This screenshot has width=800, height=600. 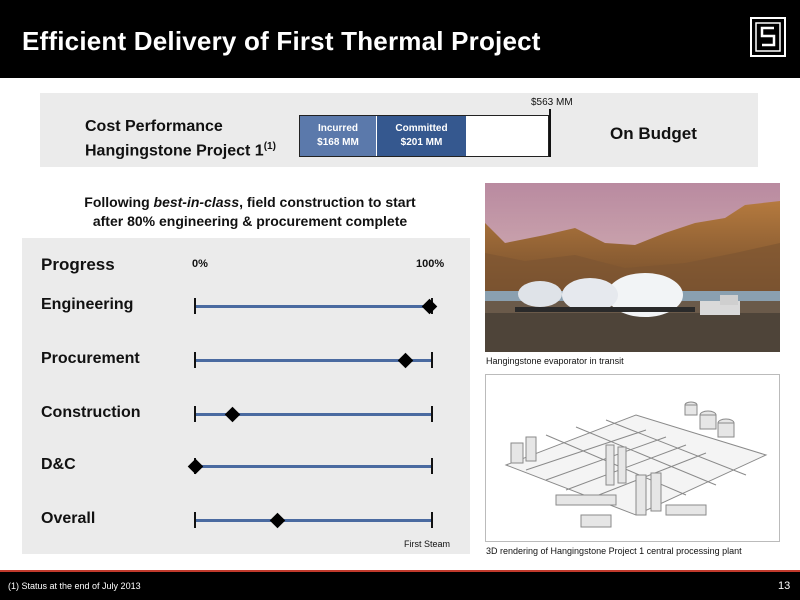 I want to click on first-steam-label: First Steam, so click(x=427, y=544).